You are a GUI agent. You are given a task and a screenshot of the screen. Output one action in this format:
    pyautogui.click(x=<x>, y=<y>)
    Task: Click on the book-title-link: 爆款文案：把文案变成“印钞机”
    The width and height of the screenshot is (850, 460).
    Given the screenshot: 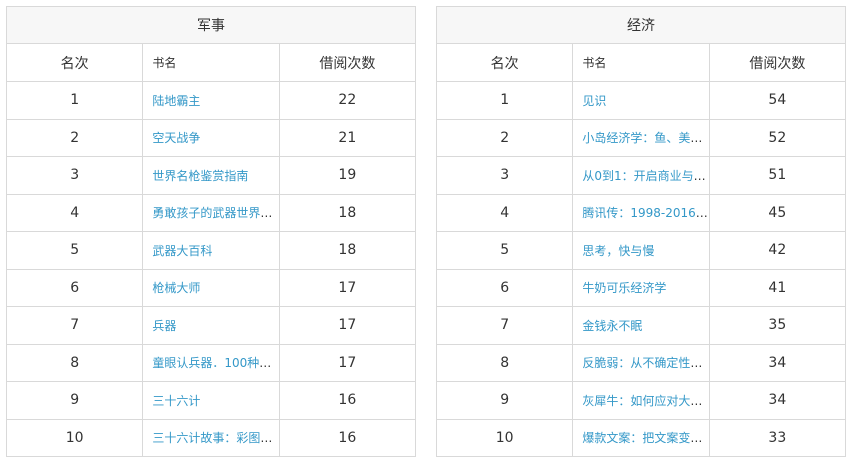 What is the action you would take?
    pyautogui.click(x=645, y=438)
    